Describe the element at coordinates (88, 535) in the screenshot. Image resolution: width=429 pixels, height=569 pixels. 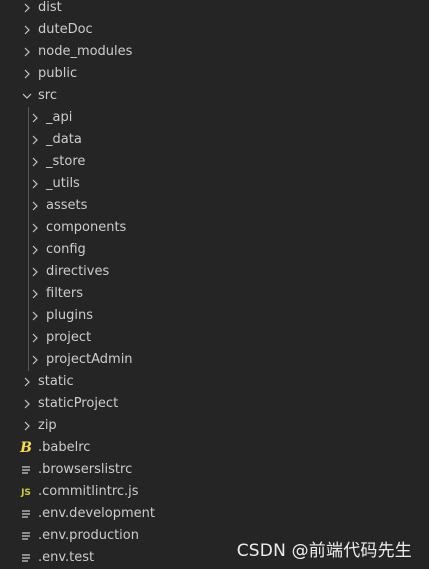
I see `file-label: .env.production` at that location.